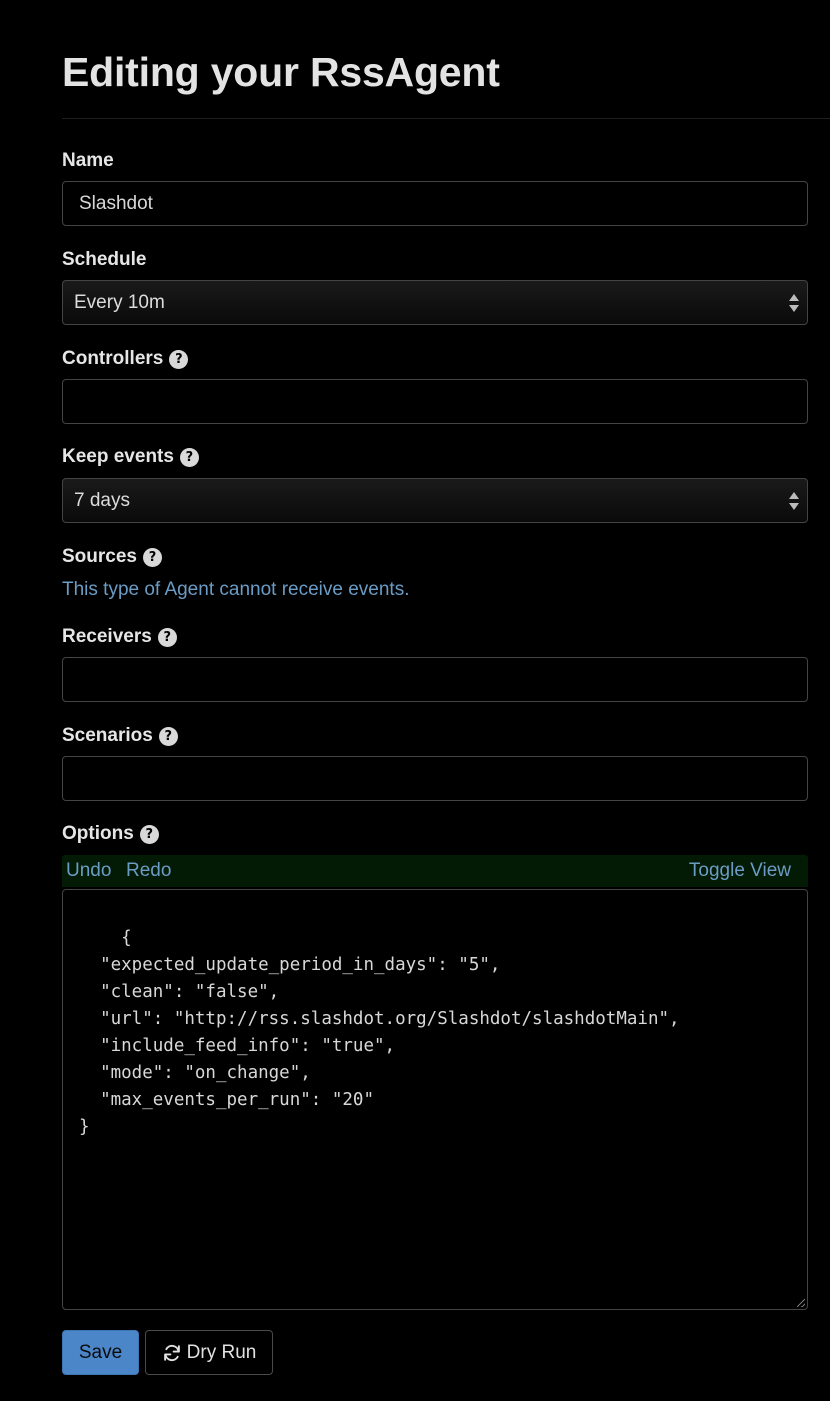 Image resolution: width=830 pixels, height=1401 pixels. I want to click on undo-button: Undo, so click(88, 871).